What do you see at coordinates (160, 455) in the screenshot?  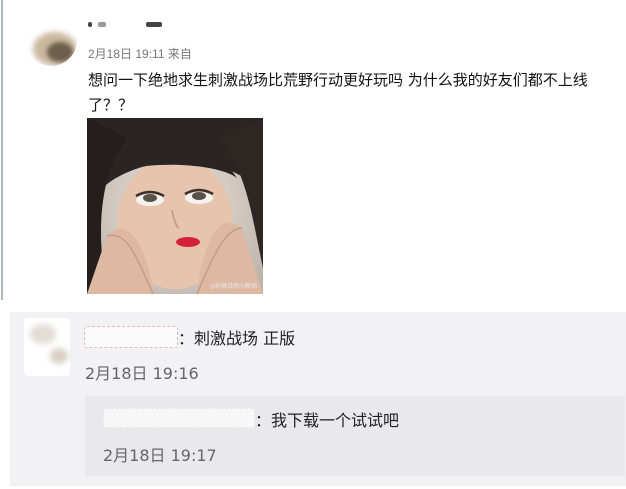 I see `reply-time: 2月18日 19:17` at bounding box center [160, 455].